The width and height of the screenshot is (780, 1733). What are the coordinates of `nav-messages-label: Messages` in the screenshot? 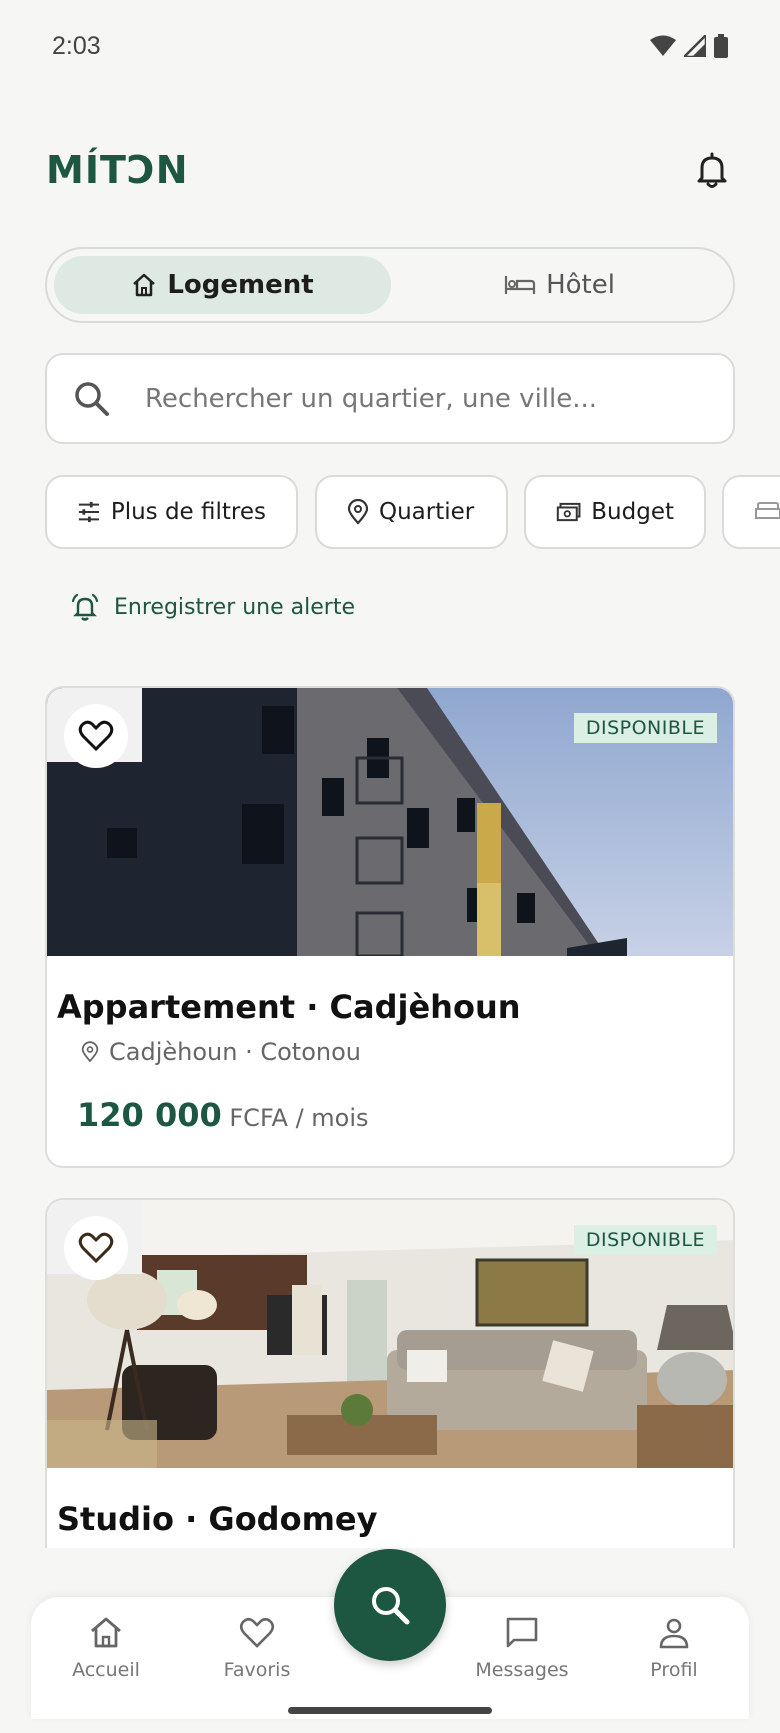 It's located at (522, 1670).